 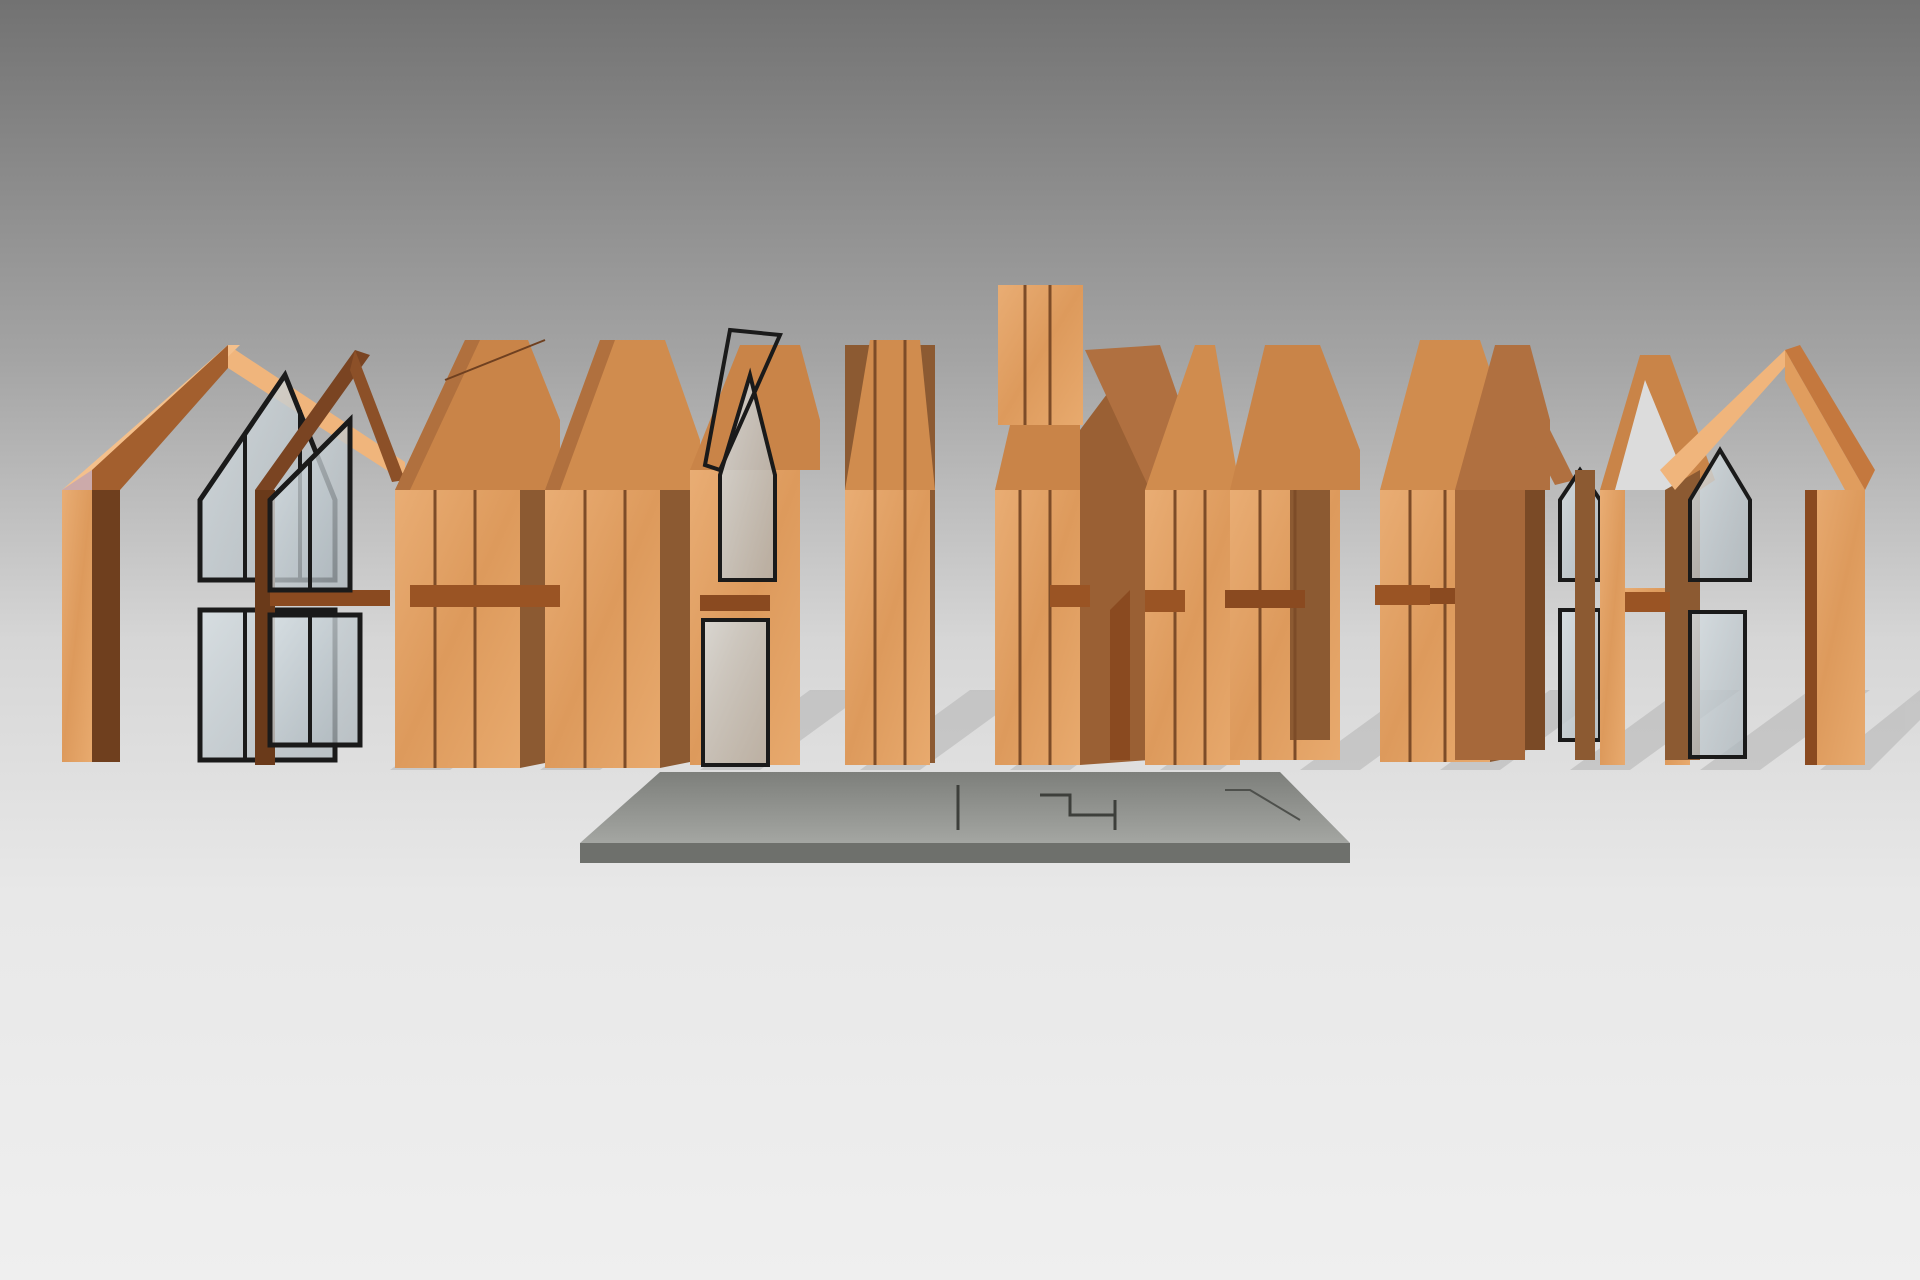 What do you see at coordinates (965, 817) in the screenshot?
I see `floor-slab` at bounding box center [965, 817].